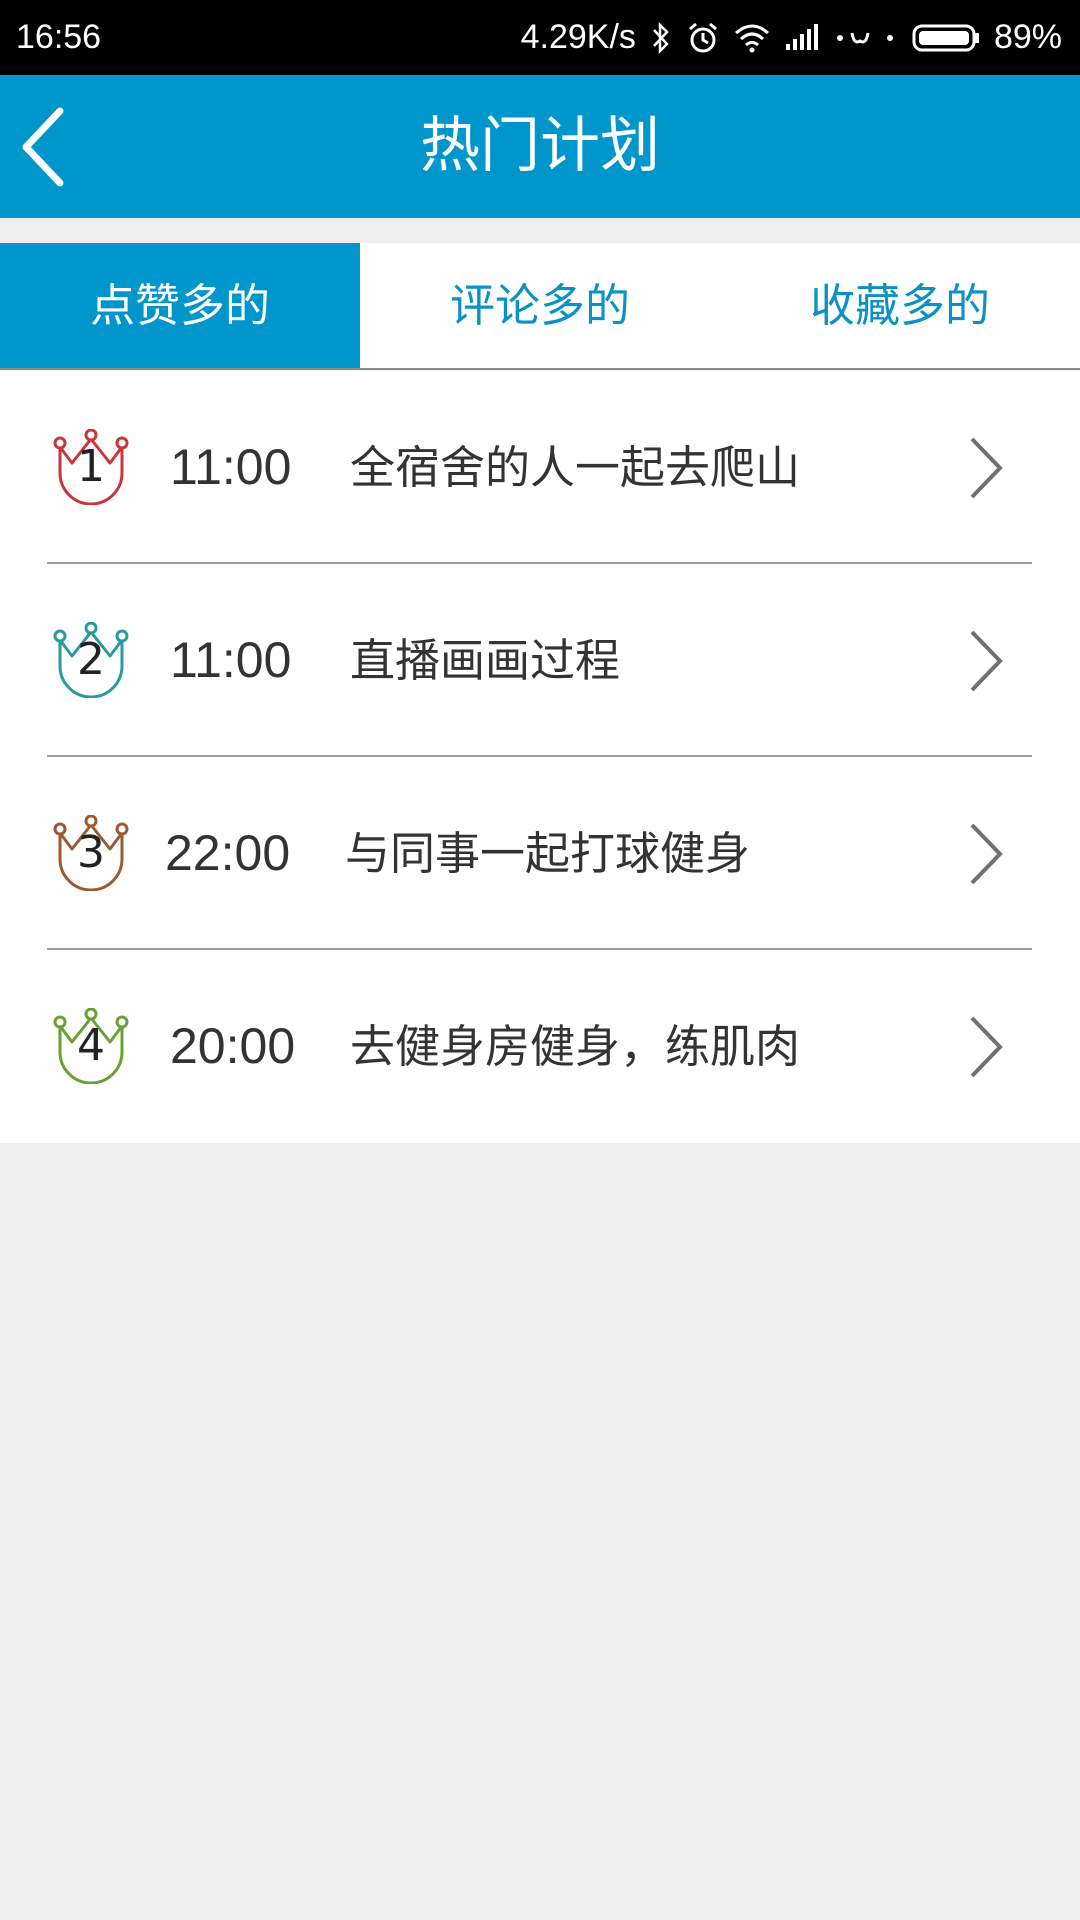  Describe the element at coordinates (866, 38) in the screenshot. I see `dots-icon` at that location.